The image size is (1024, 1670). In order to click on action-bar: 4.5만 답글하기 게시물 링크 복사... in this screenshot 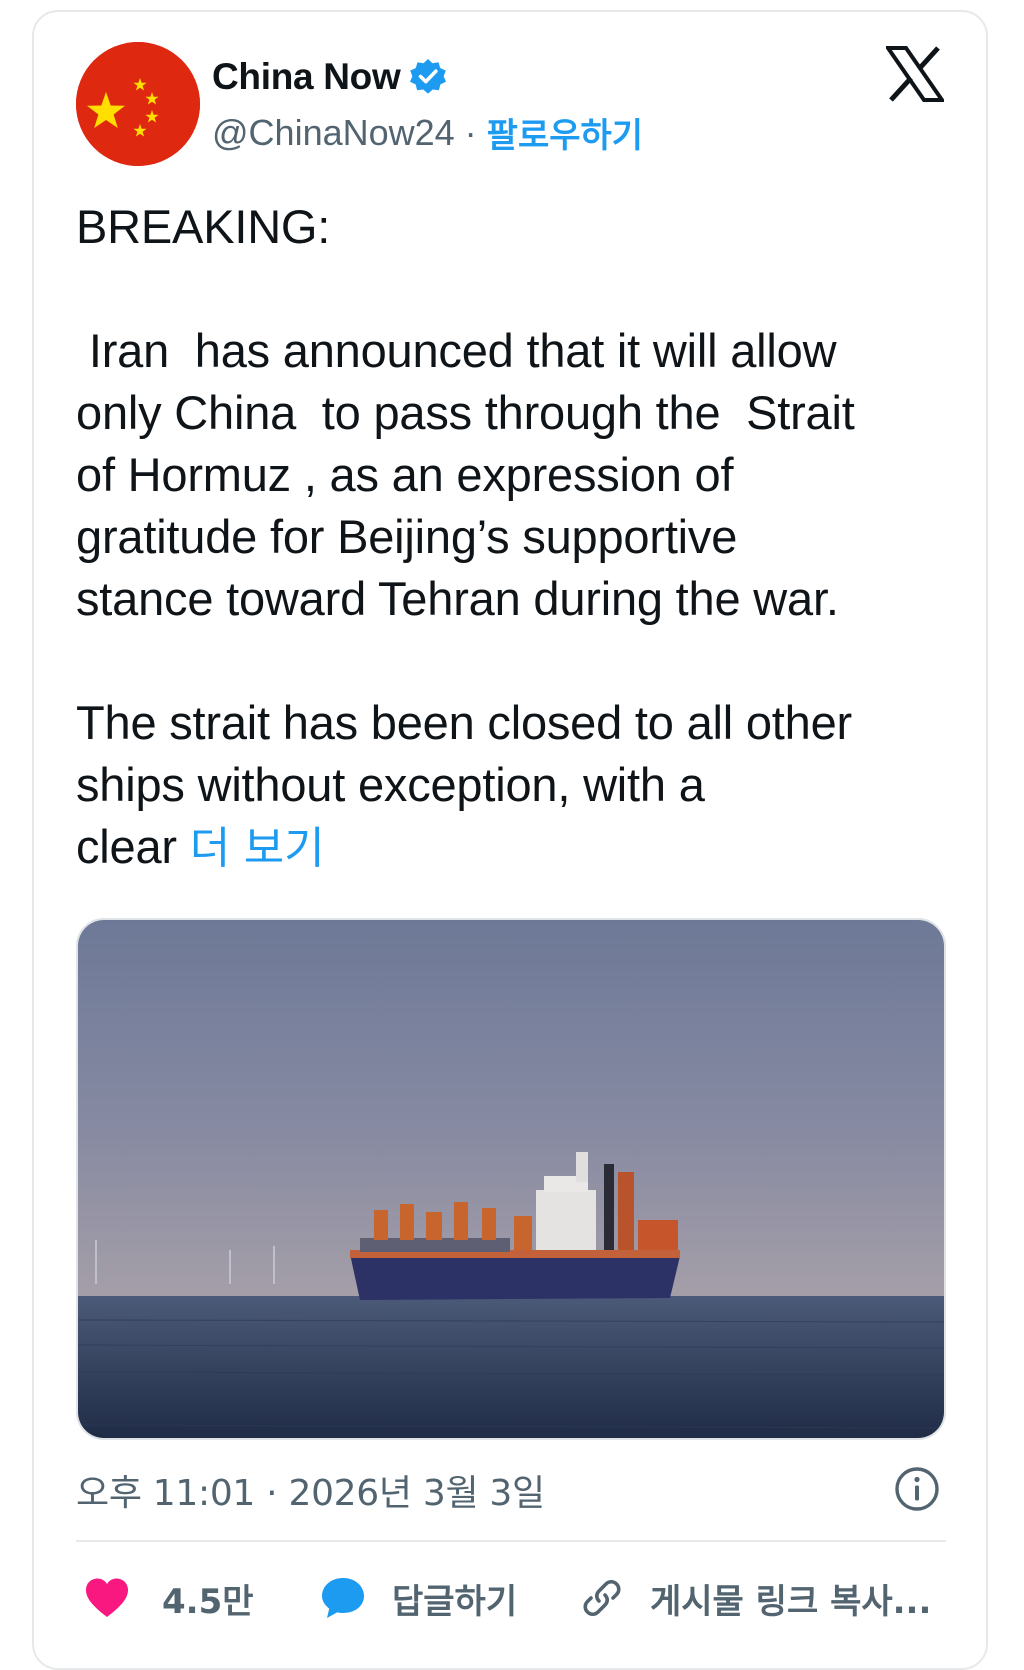, I will do `click(516, 1601)`.